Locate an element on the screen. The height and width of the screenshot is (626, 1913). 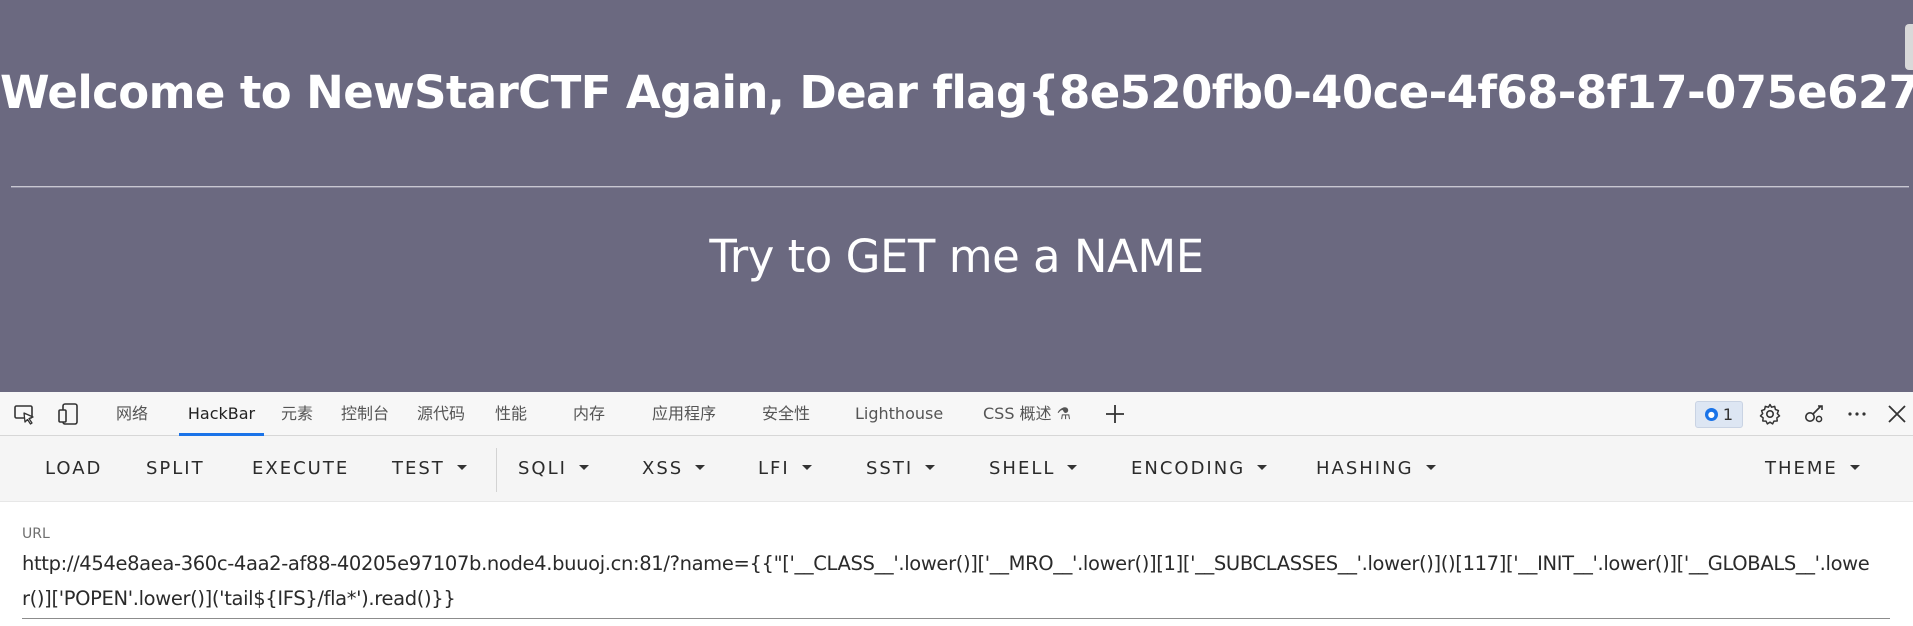
xss-menu-button: XSS is located at coordinates (674, 469).